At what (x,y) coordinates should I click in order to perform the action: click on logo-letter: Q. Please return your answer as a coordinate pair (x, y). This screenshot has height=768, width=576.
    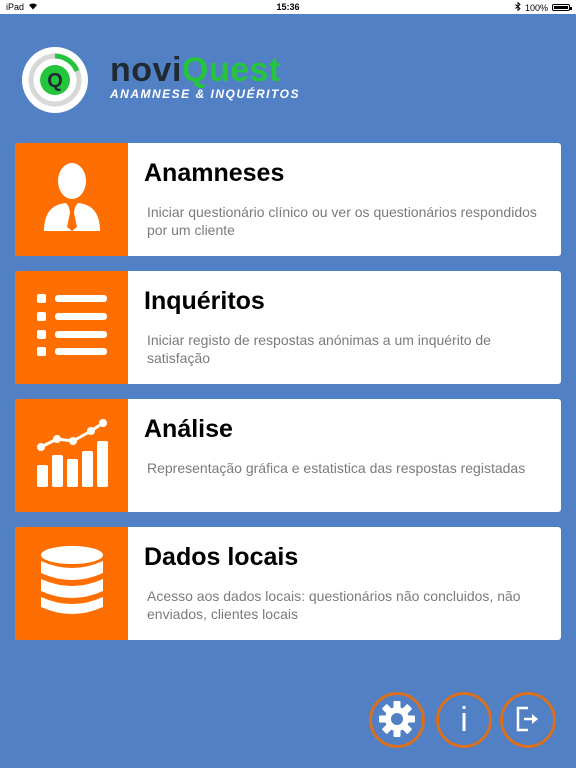
    Looking at the image, I should click on (55, 81).